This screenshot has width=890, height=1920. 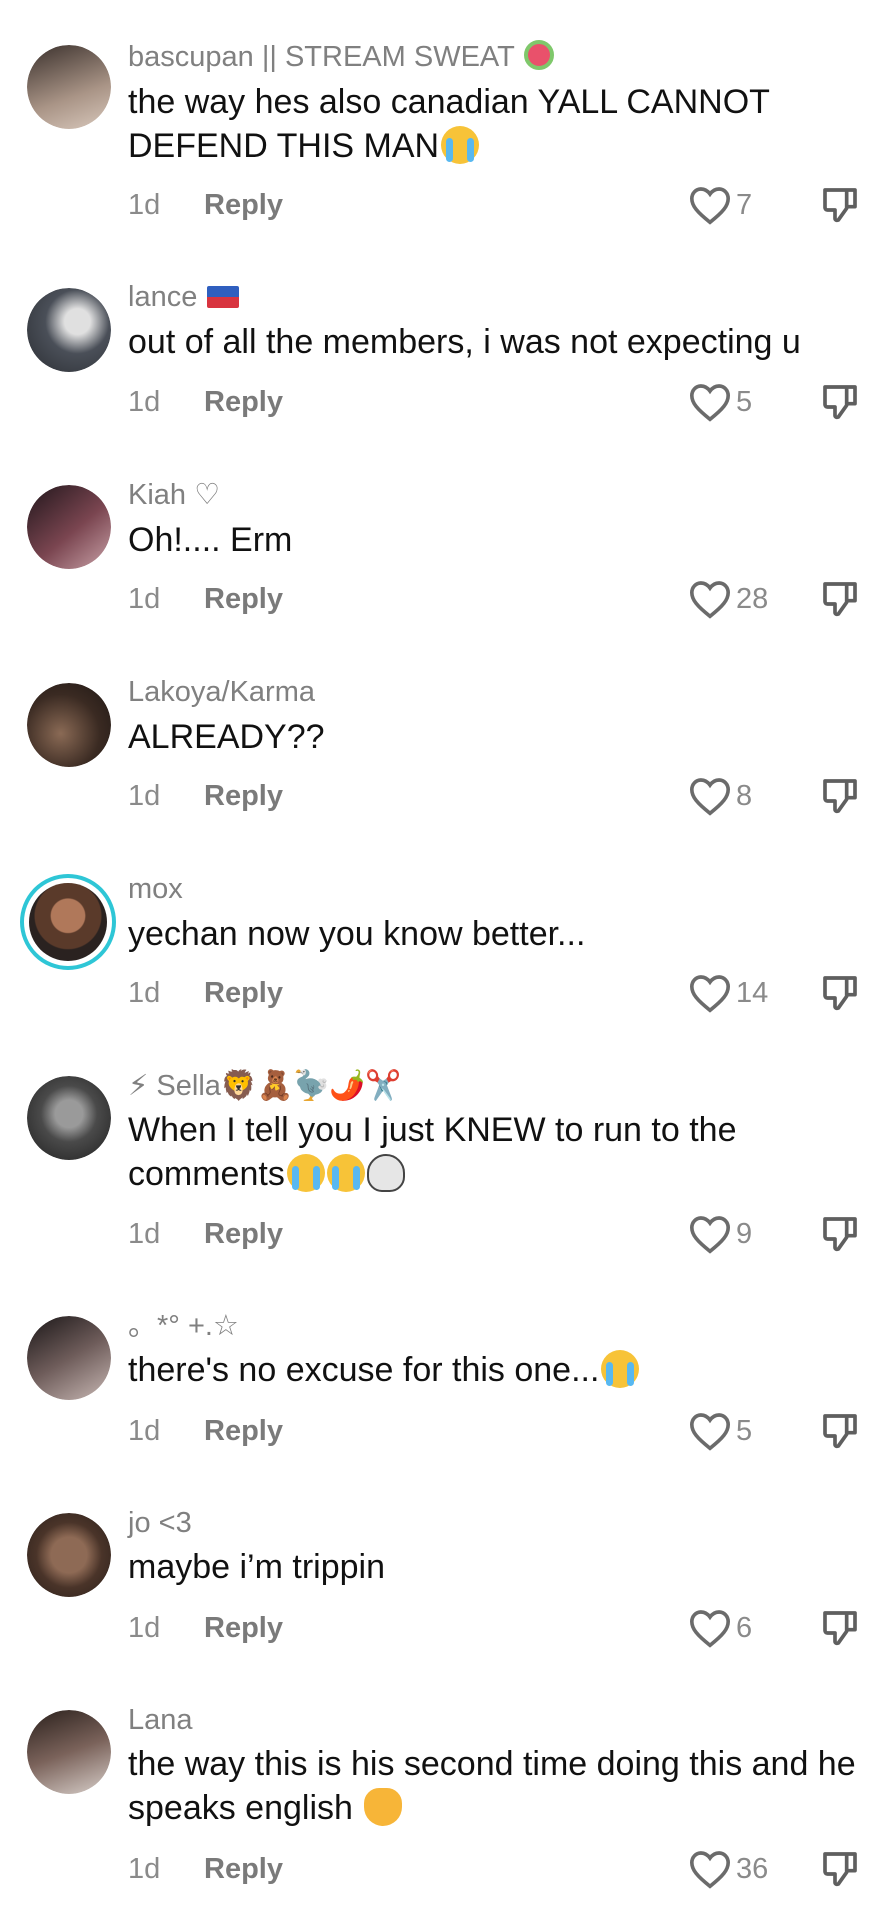 What do you see at coordinates (160, 1523) in the screenshot?
I see `username: jo <3` at bounding box center [160, 1523].